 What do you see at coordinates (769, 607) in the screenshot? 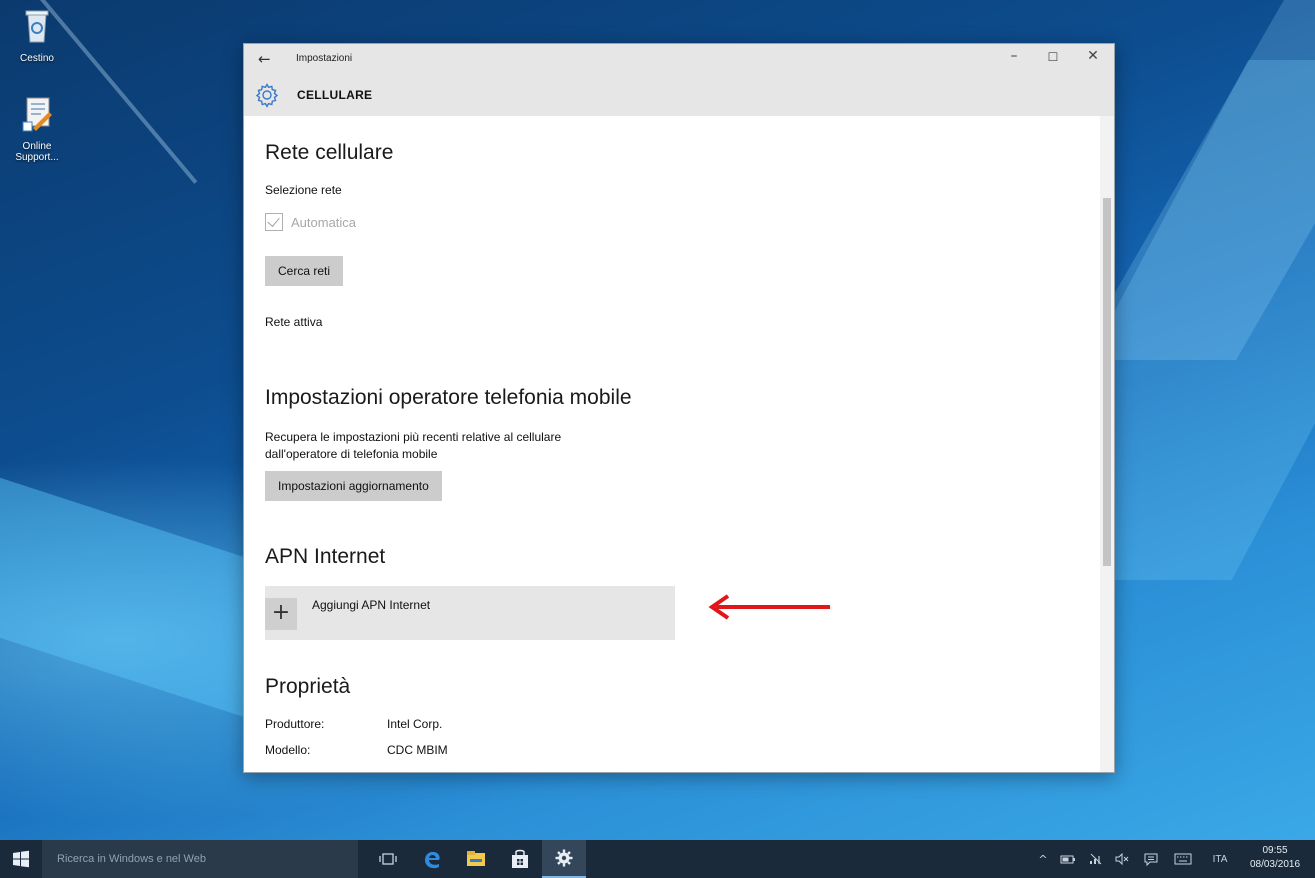
I see `annotation-arrow-icon` at bounding box center [769, 607].